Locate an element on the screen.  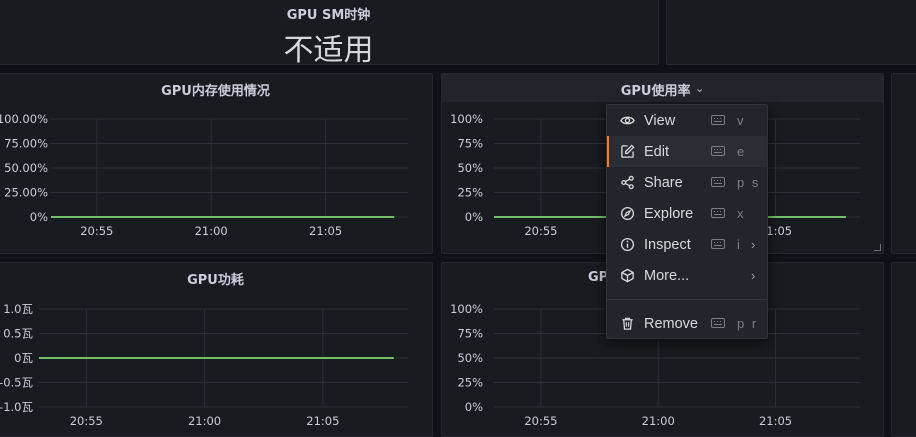
power-chart: 1.0瓦 0.5瓦 0瓦 -0.5瓦 -1.0瓦 20:55 21:00 21:05 is located at coordinates (204, 365).